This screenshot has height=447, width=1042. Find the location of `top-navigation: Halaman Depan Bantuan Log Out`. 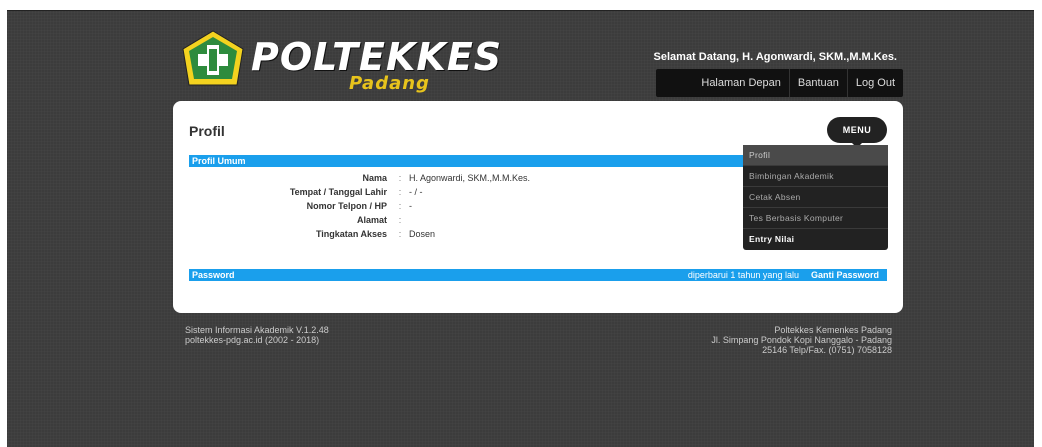

top-navigation: Halaman Depan Bantuan Log Out is located at coordinates (779, 83).